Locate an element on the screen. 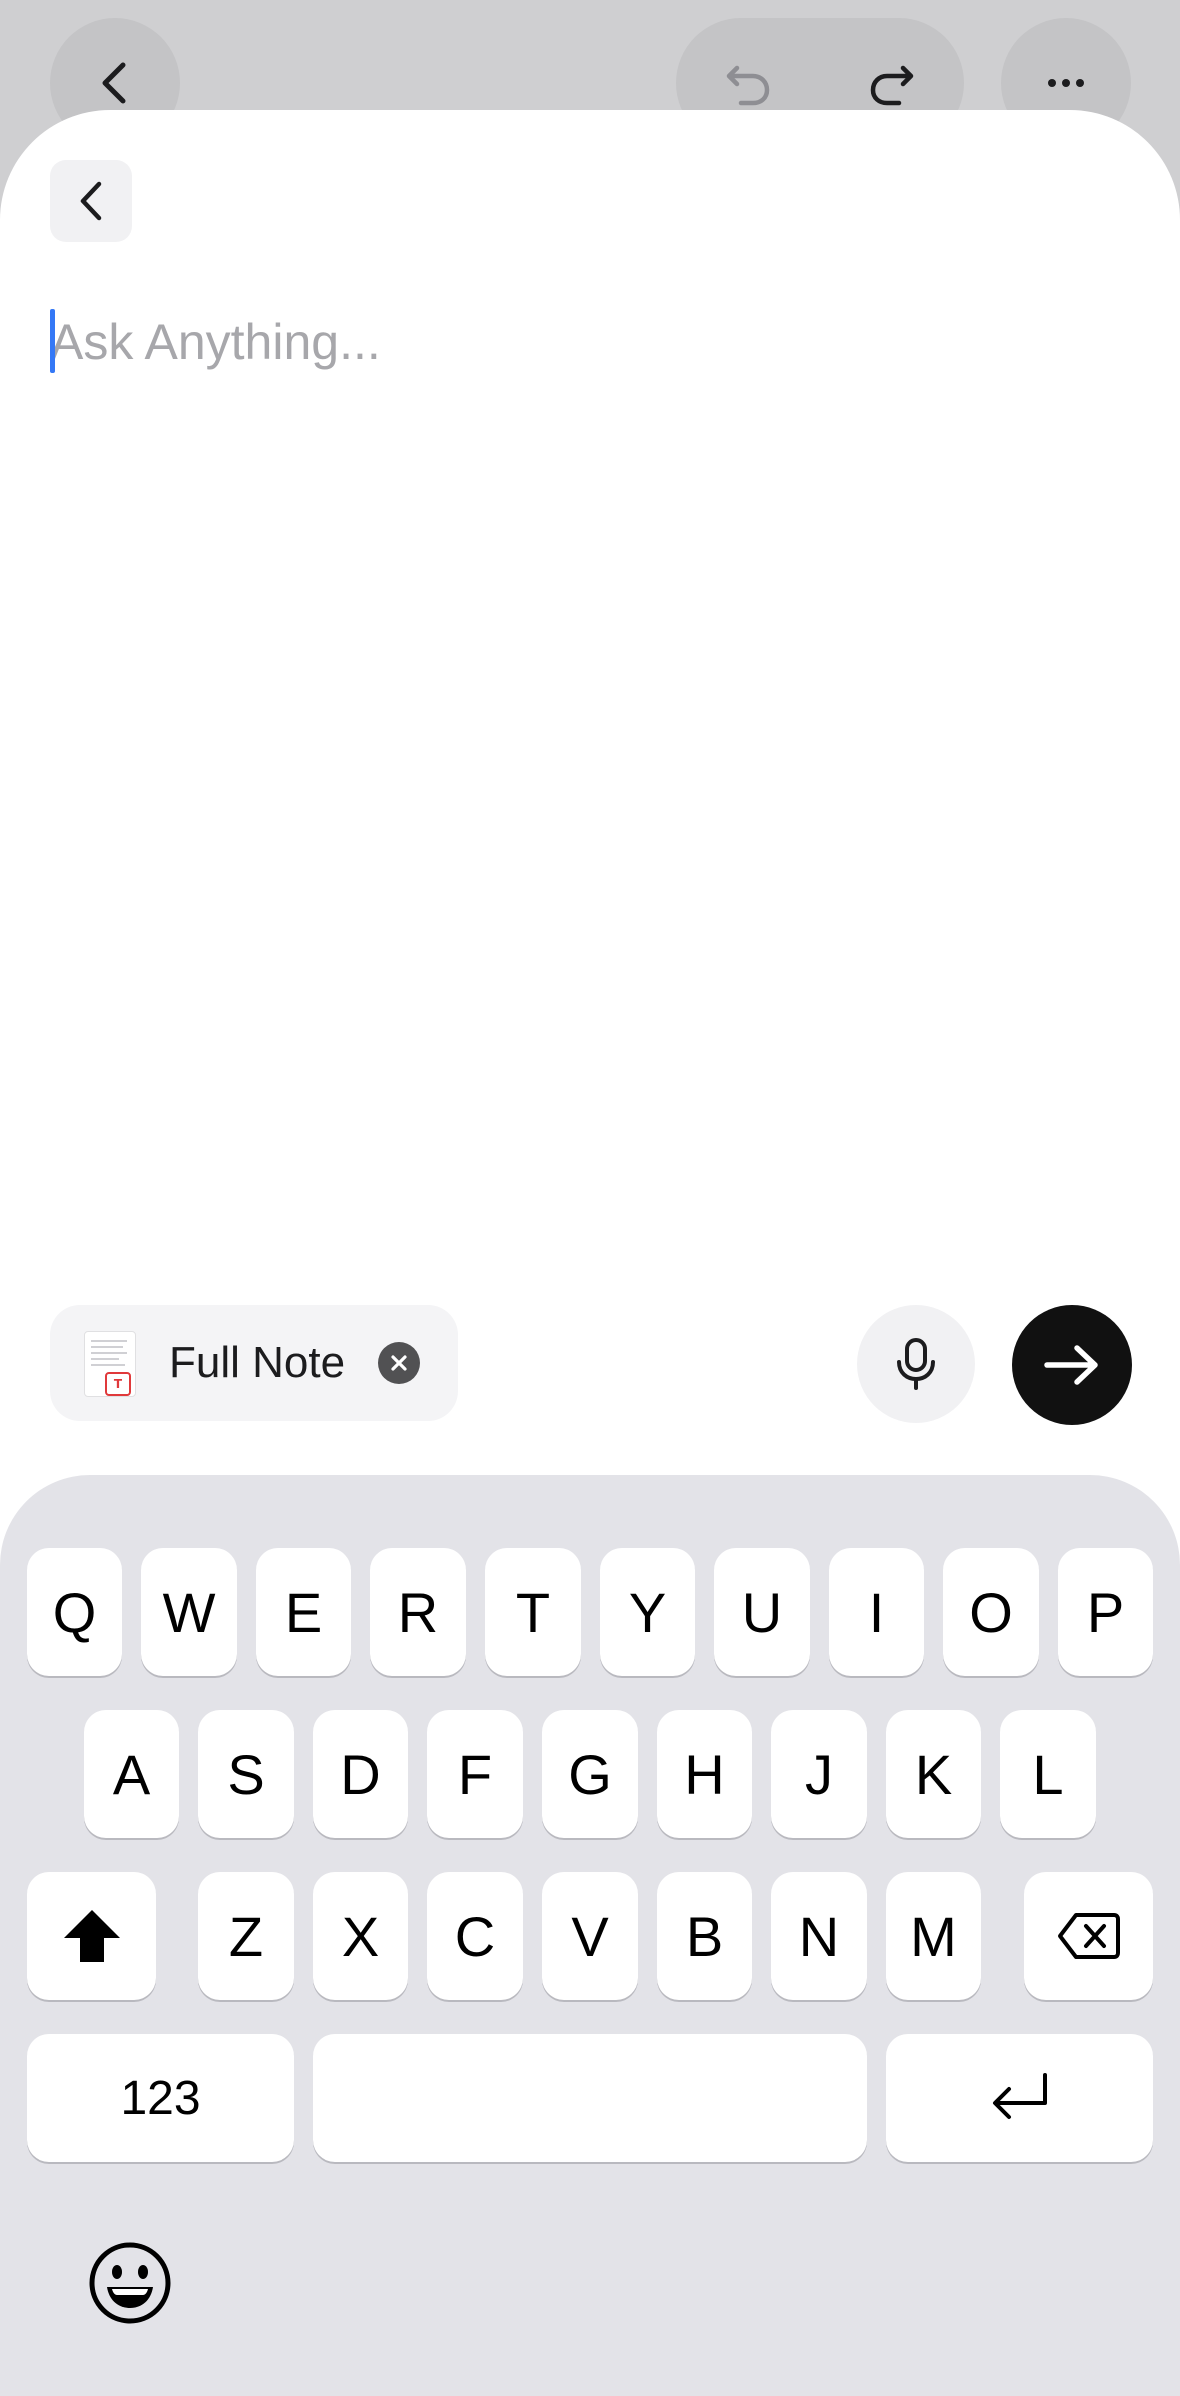 The width and height of the screenshot is (1180, 2396). note-badge-icon: T is located at coordinates (118, 1384).